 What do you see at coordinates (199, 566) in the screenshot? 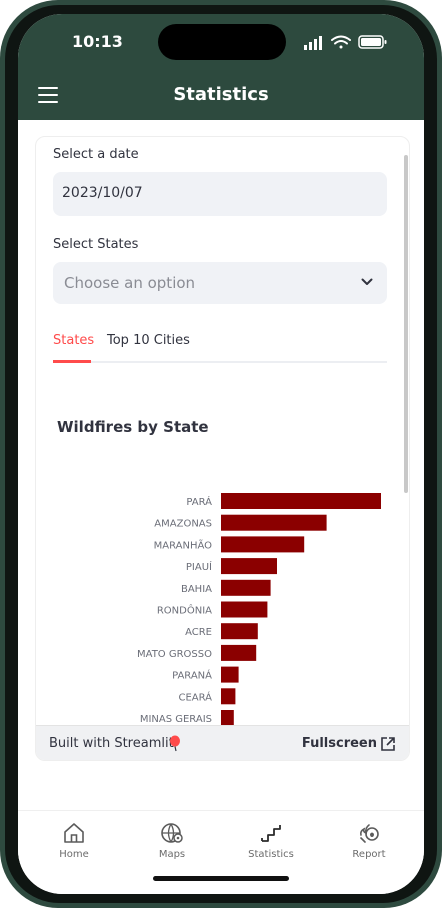
I see `bar-label: PIAUÍ` at bounding box center [199, 566].